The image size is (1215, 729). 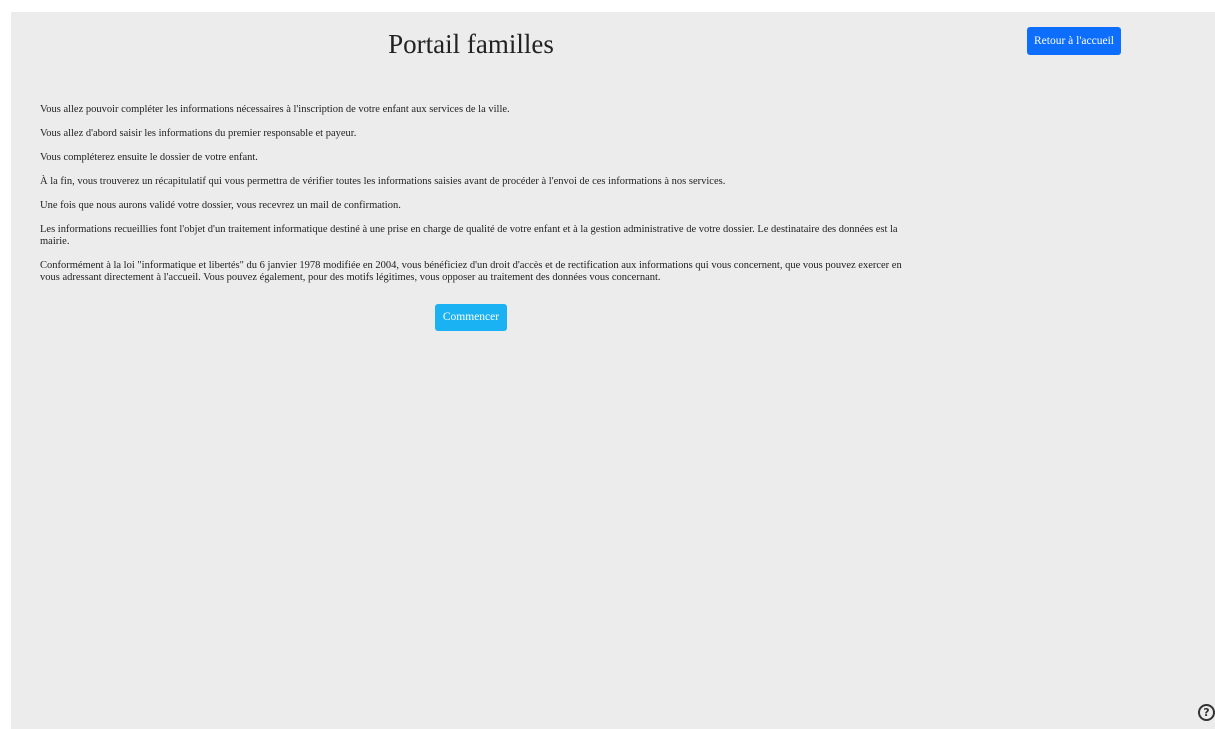 I want to click on help-circle-icon: ?, so click(x=1206, y=712).